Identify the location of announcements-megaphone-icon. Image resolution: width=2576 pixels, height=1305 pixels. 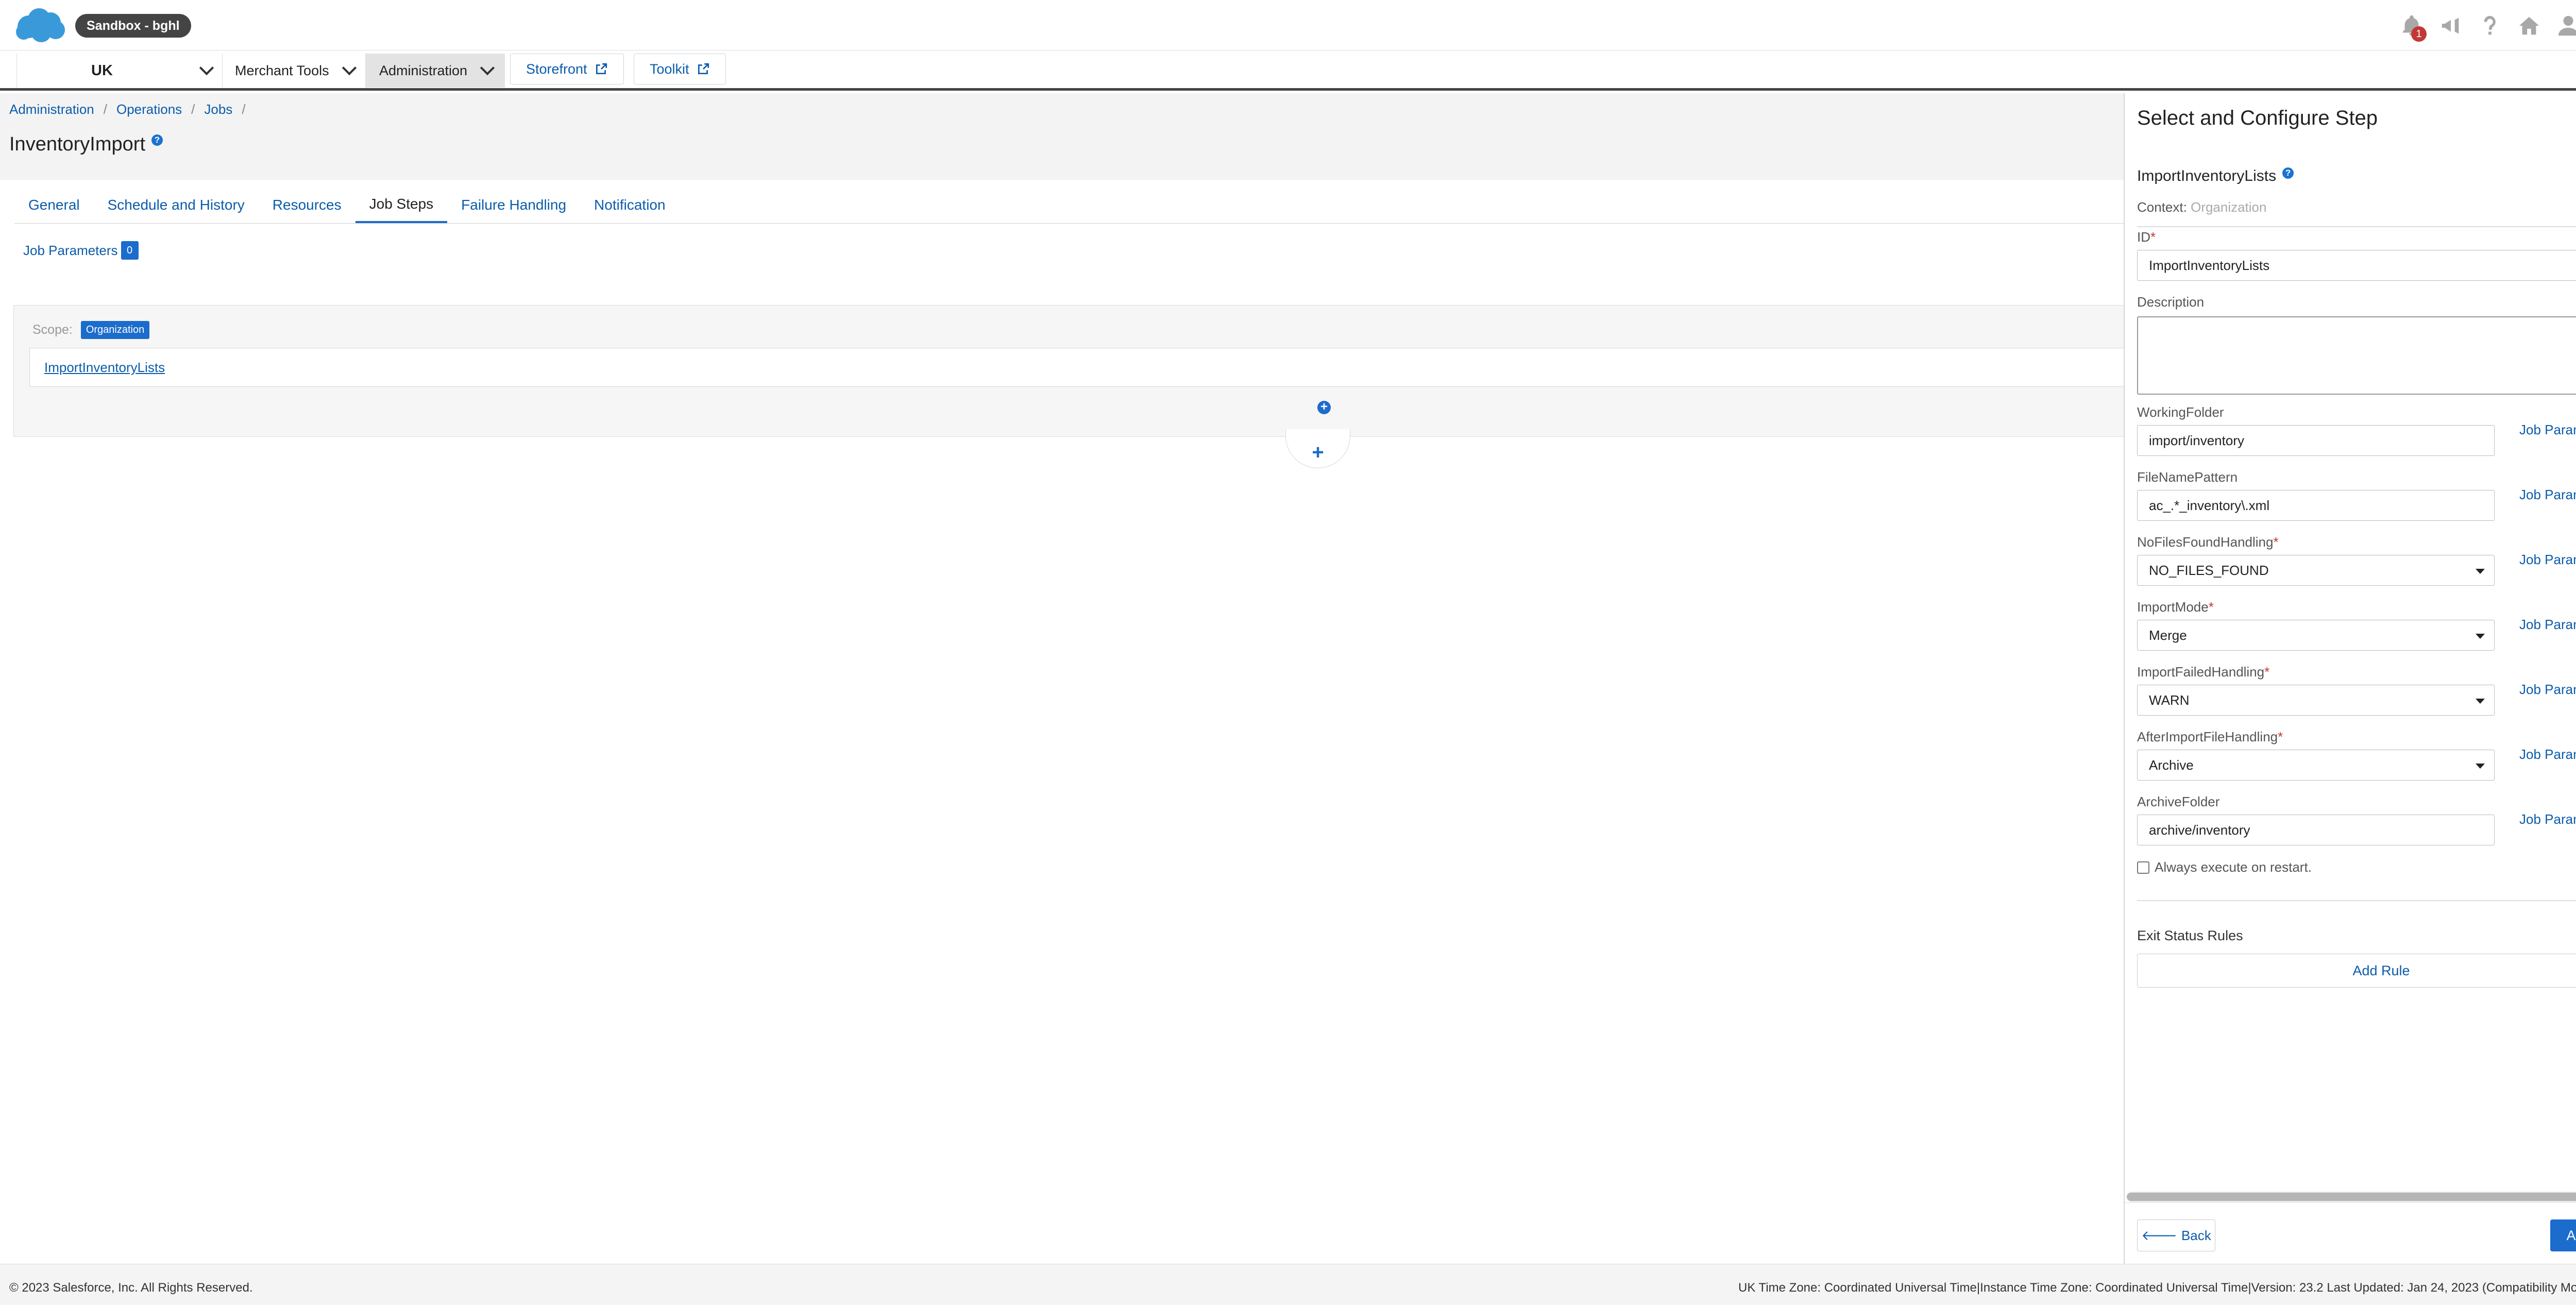
(2451, 26).